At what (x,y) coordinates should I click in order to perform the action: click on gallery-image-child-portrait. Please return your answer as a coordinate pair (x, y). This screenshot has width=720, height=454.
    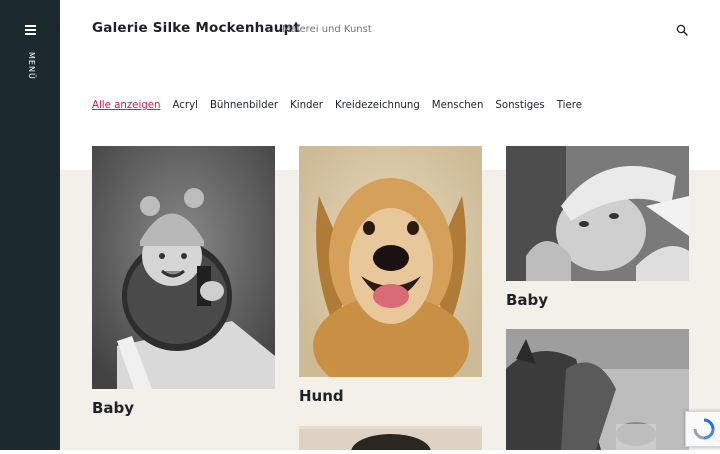
    Looking at the image, I should click on (390, 440).